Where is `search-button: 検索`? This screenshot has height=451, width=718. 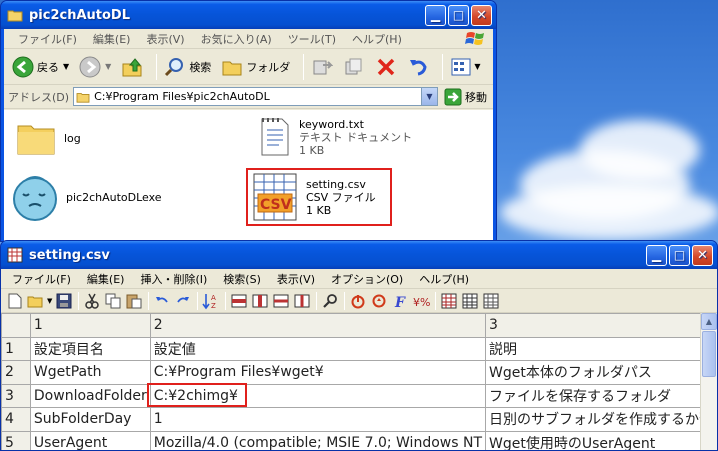 search-button: 検索 is located at coordinates (187, 67).